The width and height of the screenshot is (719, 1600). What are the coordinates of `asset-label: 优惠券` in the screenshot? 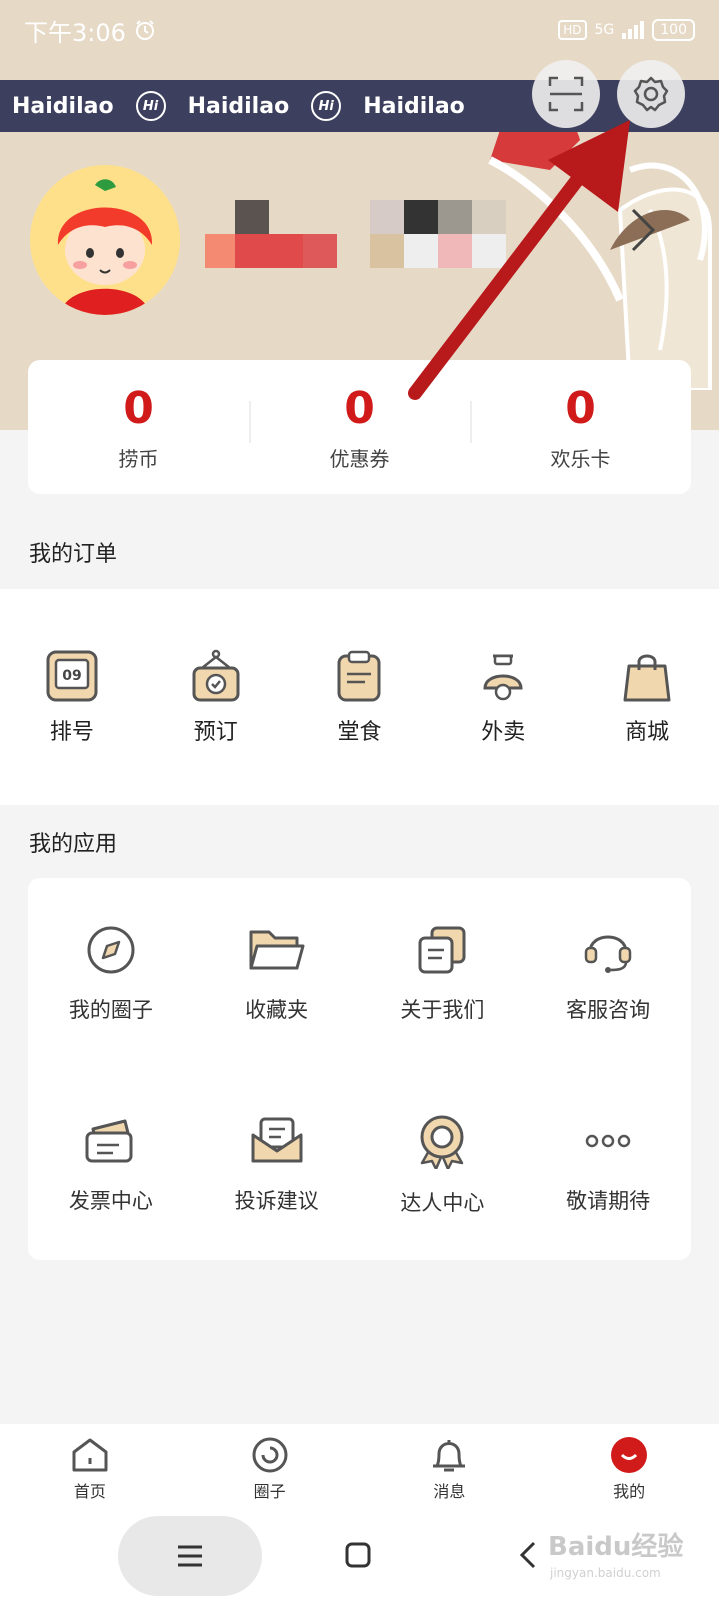 It's located at (359, 458).